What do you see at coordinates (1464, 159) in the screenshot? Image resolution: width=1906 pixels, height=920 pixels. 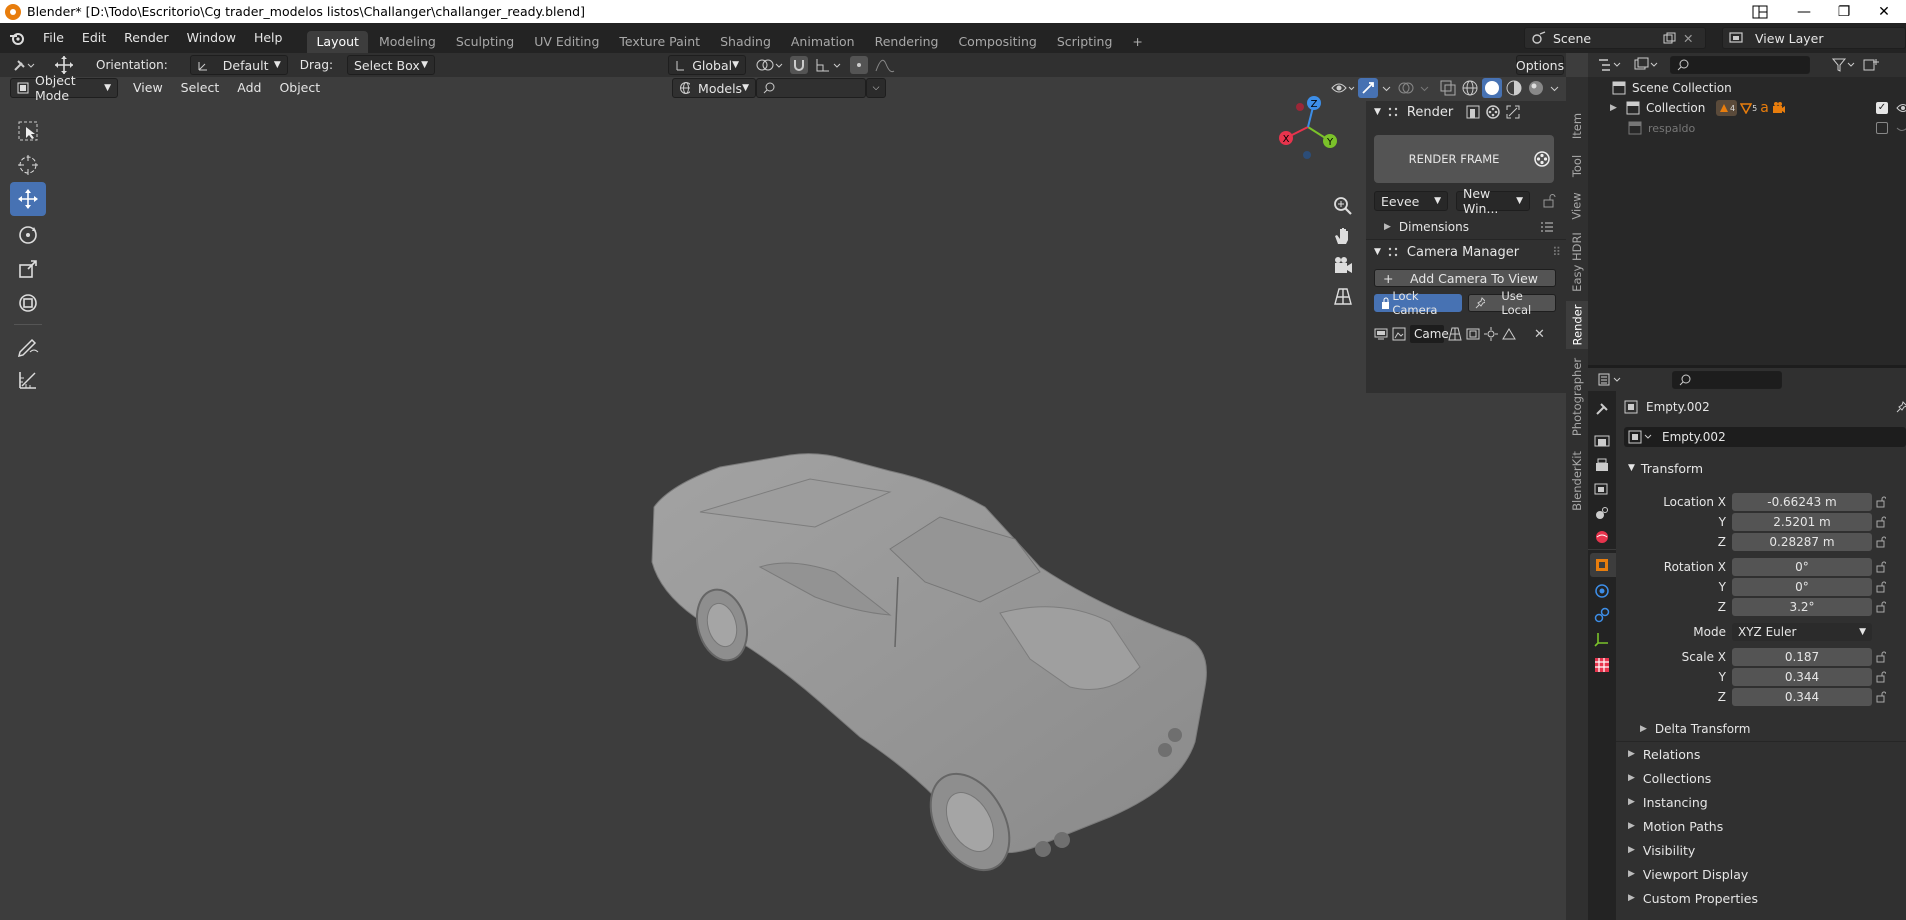 I see `render-frame-button: RENDER FRAME` at bounding box center [1464, 159].